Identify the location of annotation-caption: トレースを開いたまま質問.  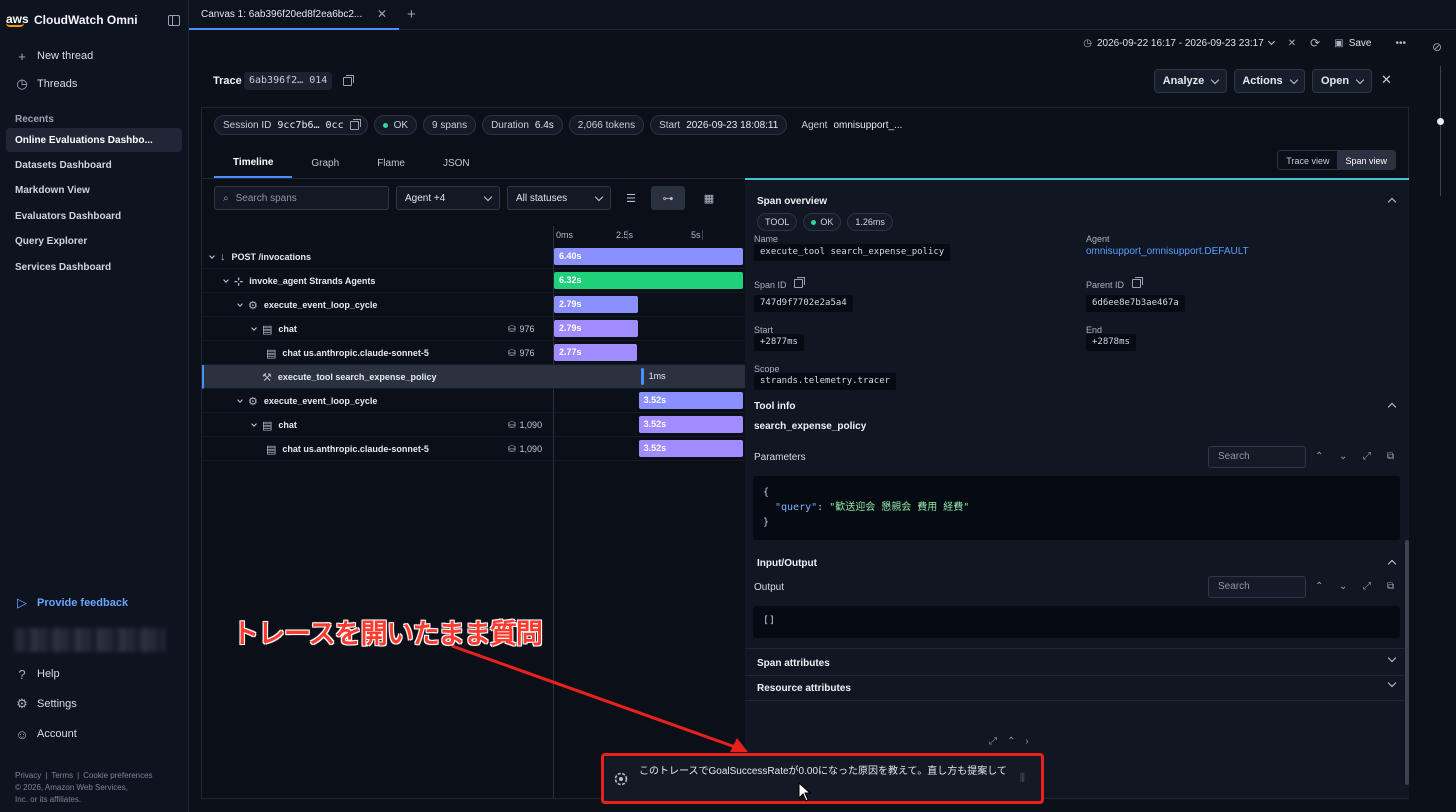
(387, 634).